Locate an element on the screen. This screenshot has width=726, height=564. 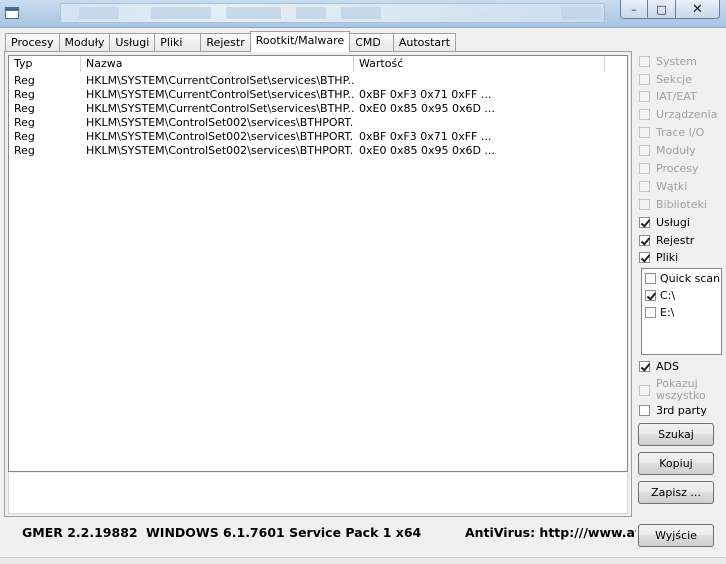
option-label-line2: wszystko is located at coordinates (681, 395).